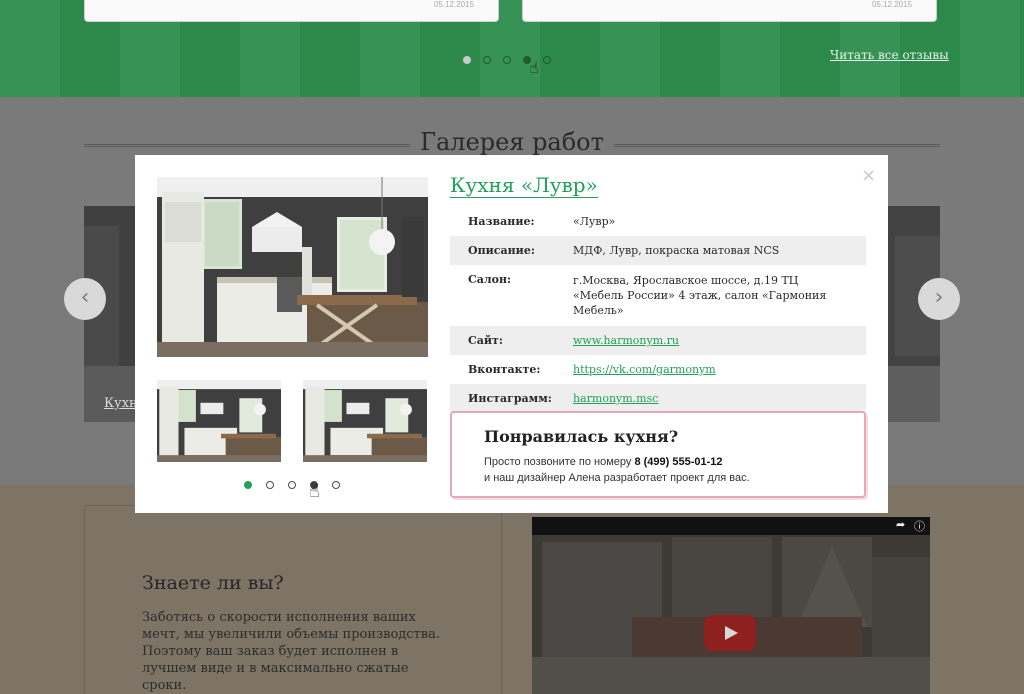  What do you see at coordinates (121, 403) in the screenshot?
I see `gallery-caption: Кухн` at bounding box center [121, 403].